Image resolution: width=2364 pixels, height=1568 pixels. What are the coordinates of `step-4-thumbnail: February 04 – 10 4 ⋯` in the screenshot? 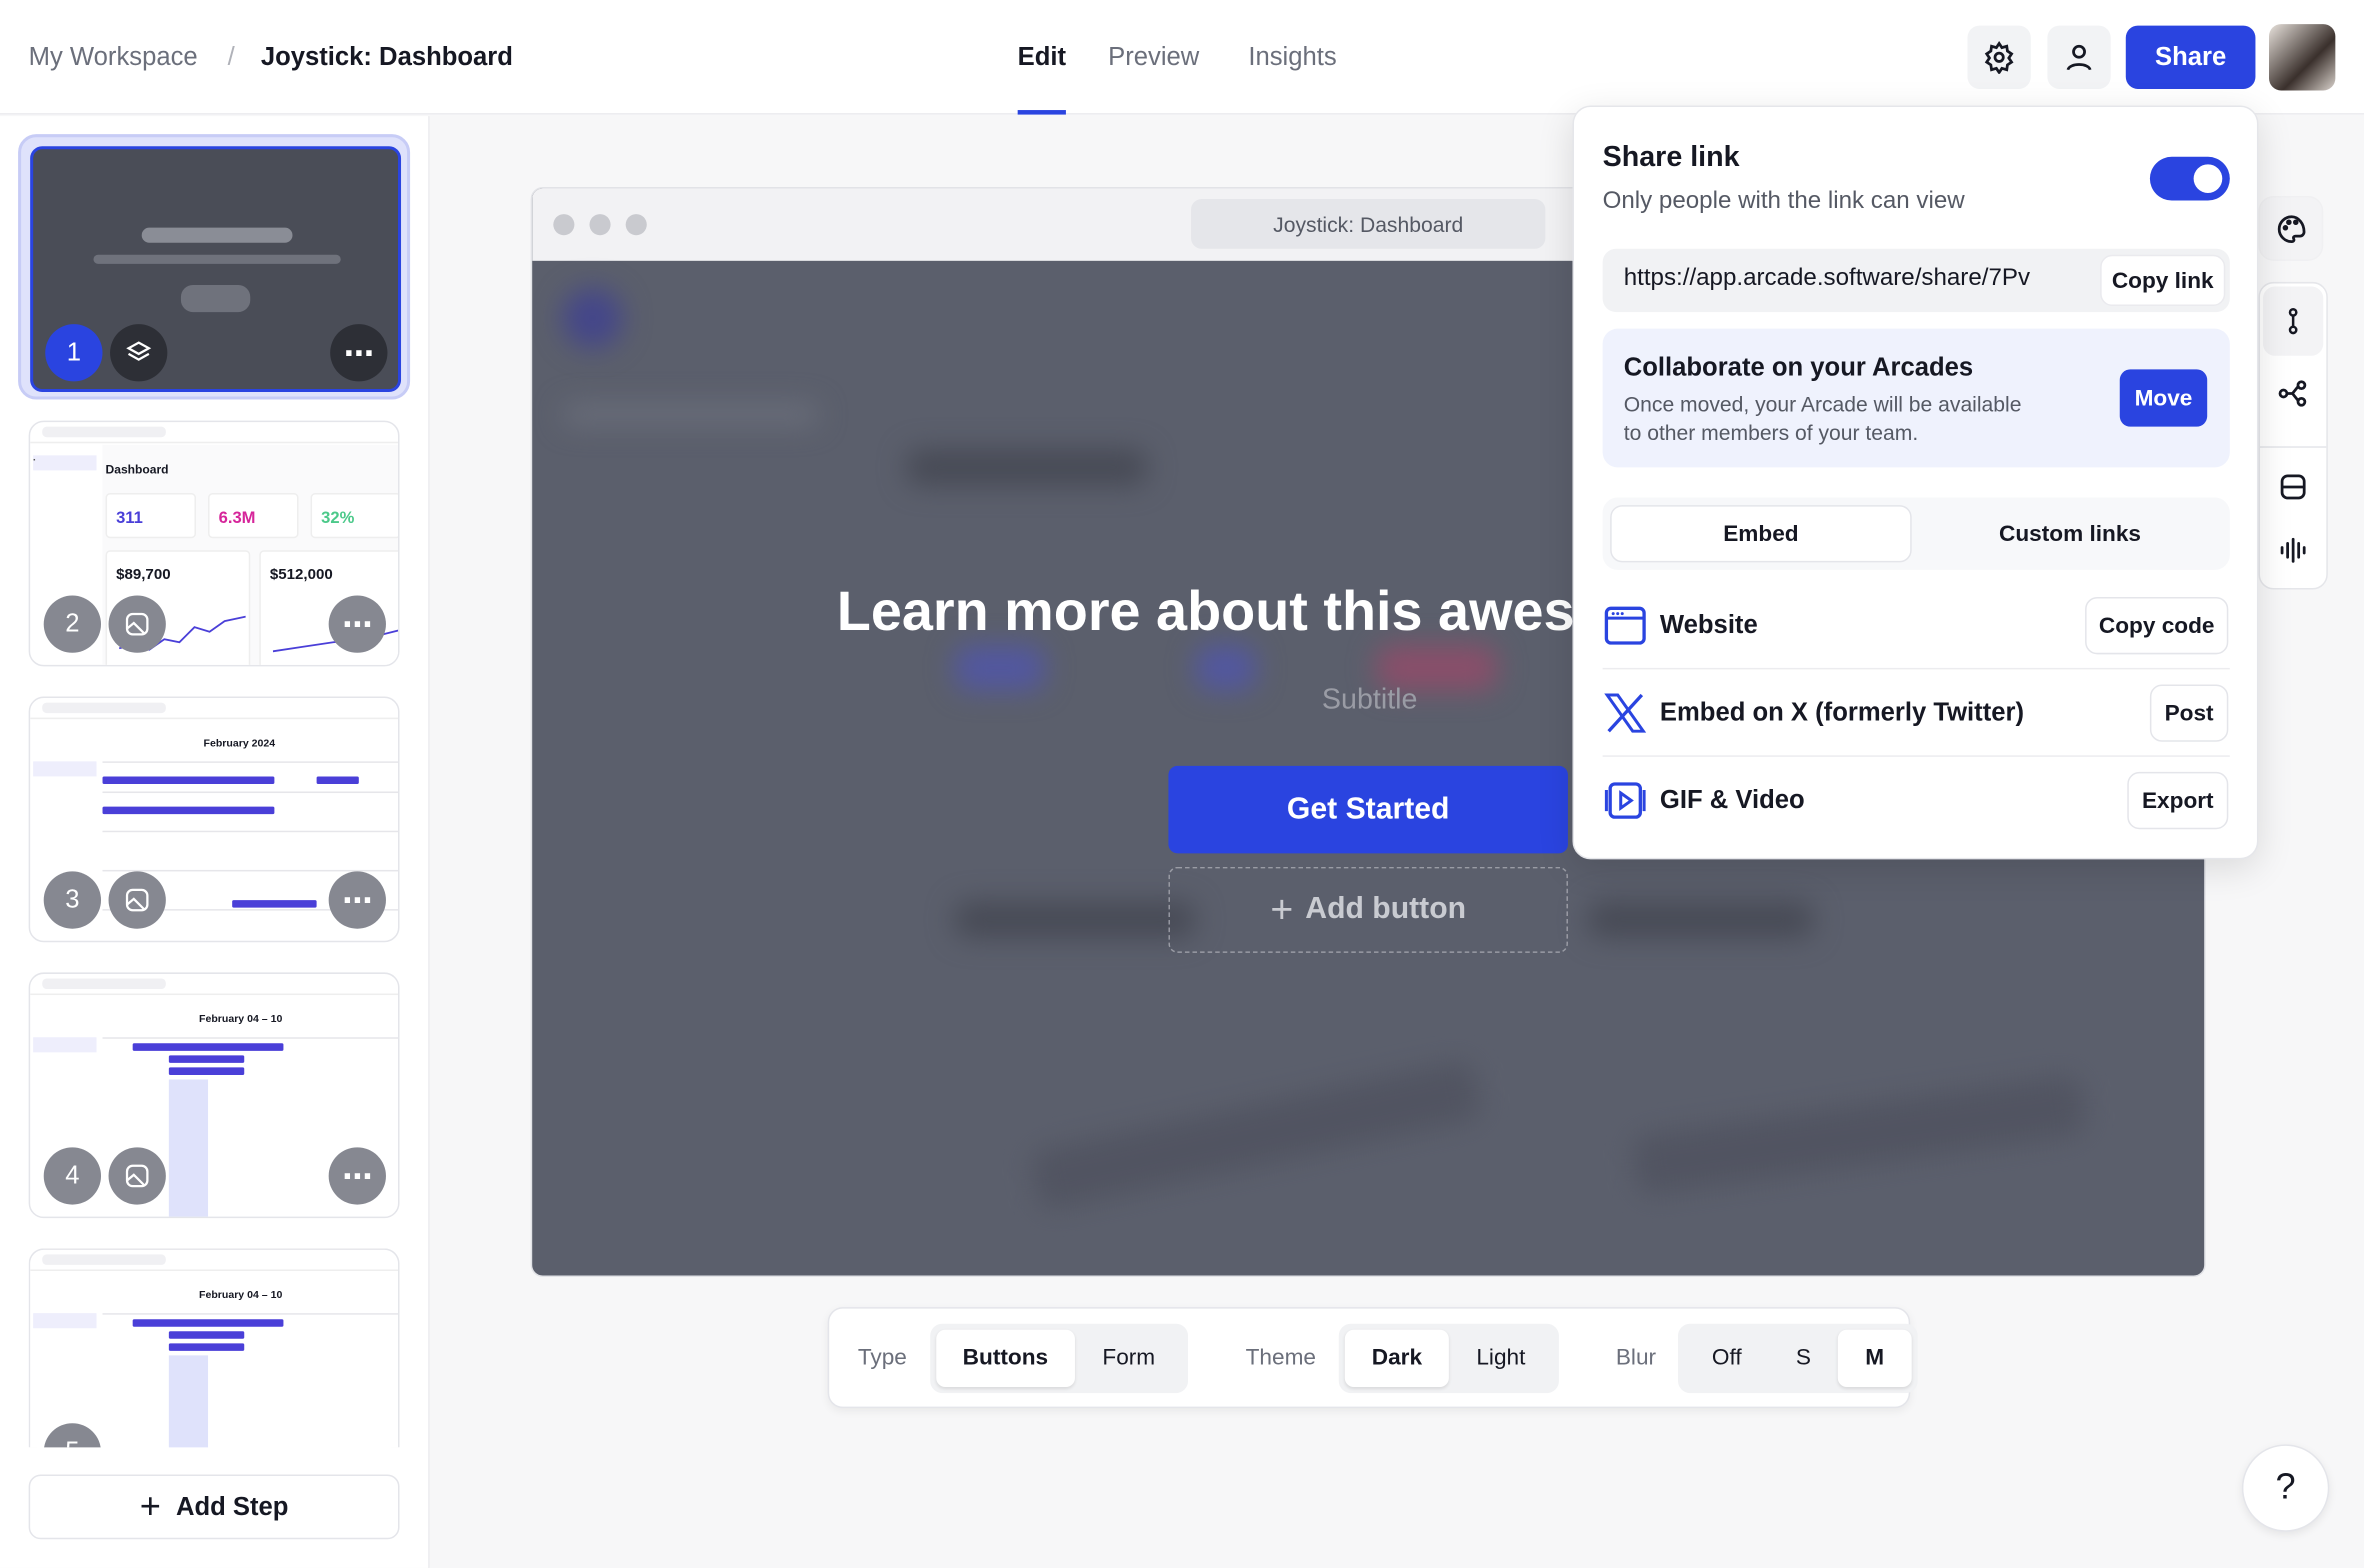 It's located at (214, 1095).